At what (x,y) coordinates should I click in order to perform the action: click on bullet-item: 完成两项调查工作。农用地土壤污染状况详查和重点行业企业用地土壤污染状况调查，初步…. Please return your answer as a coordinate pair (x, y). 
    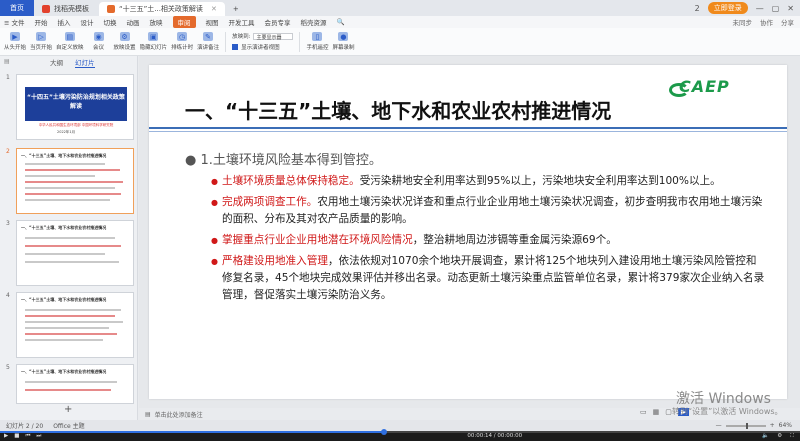
    Looking at the image, I should click on (489, 211).